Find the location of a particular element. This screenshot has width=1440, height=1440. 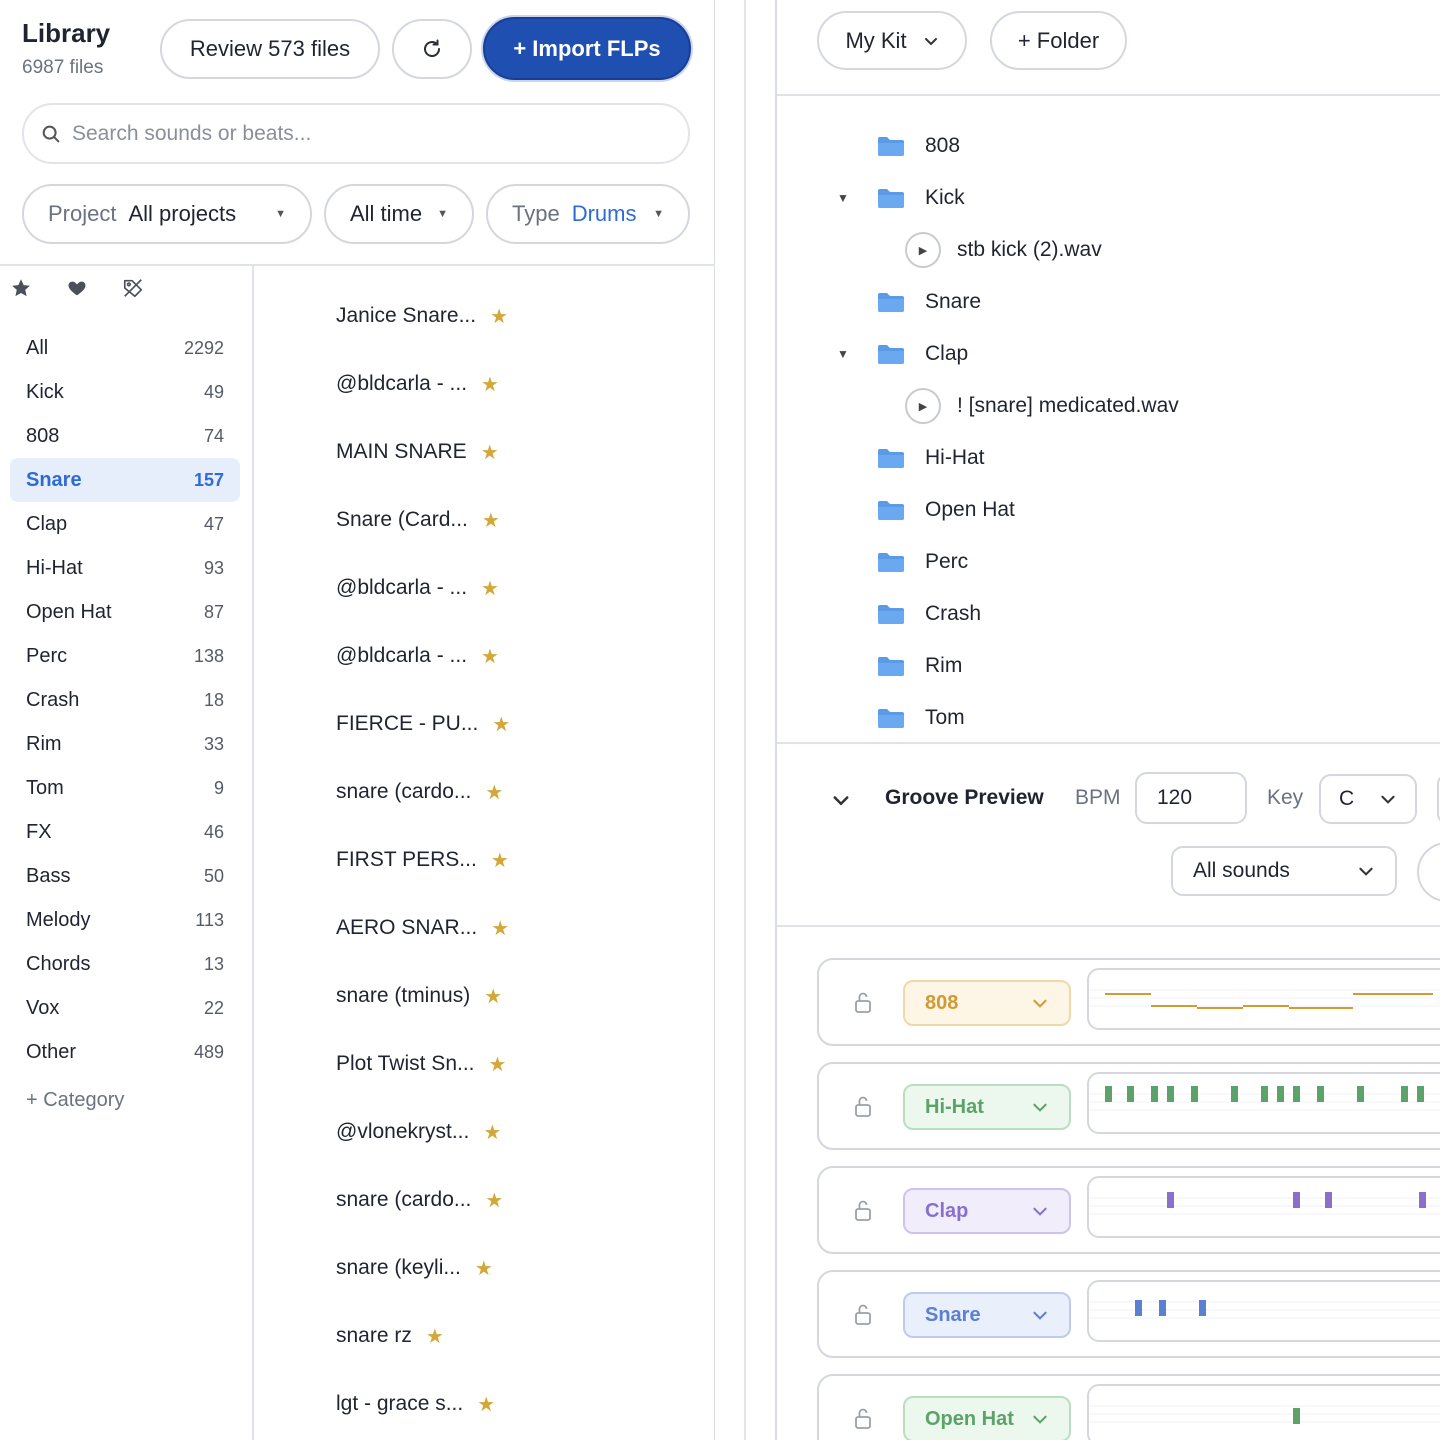

file-row: ▶ ! [snare] medicated.wav is located at coordinates (1108, 406).